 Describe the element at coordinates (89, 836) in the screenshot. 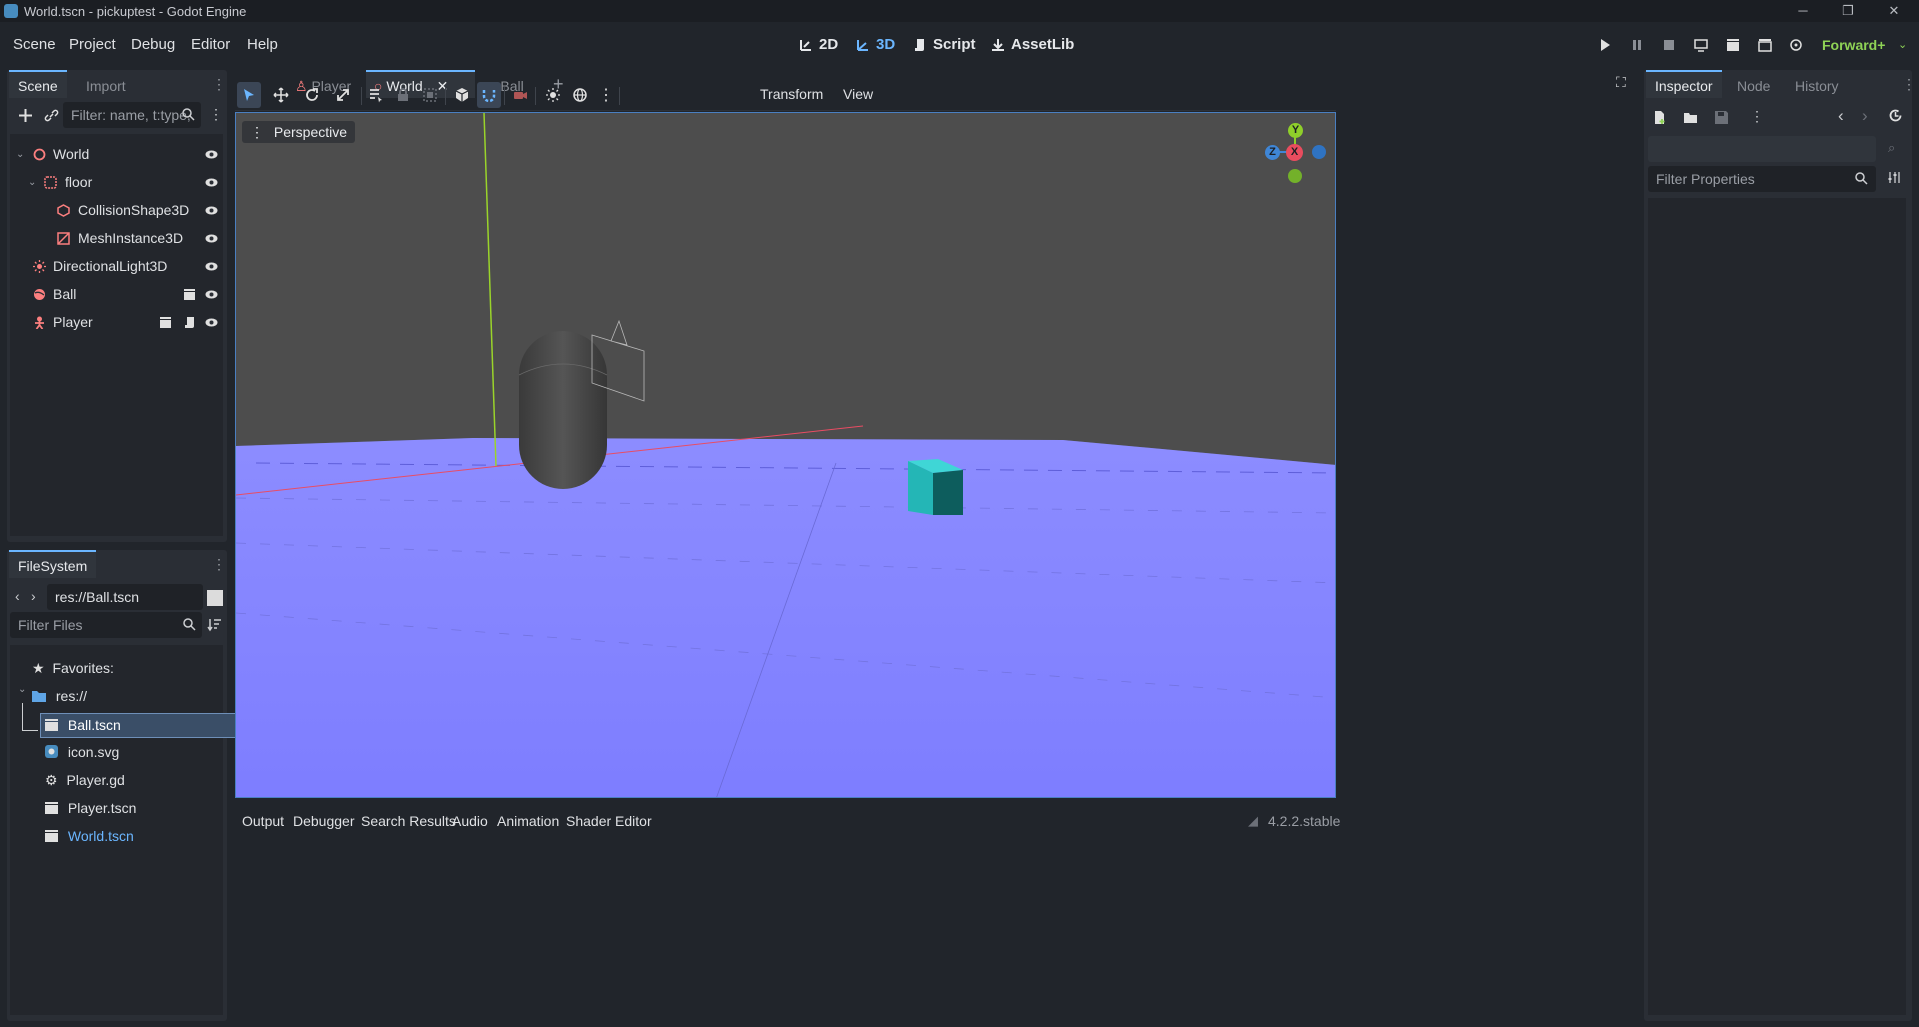

I see `fs-row-world-tscn: World.tscn` at that location.